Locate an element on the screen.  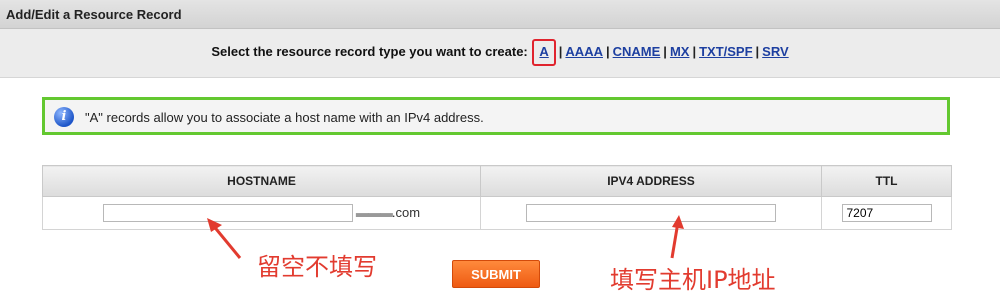
type-link-a: A is located at coordinates (543, 51).